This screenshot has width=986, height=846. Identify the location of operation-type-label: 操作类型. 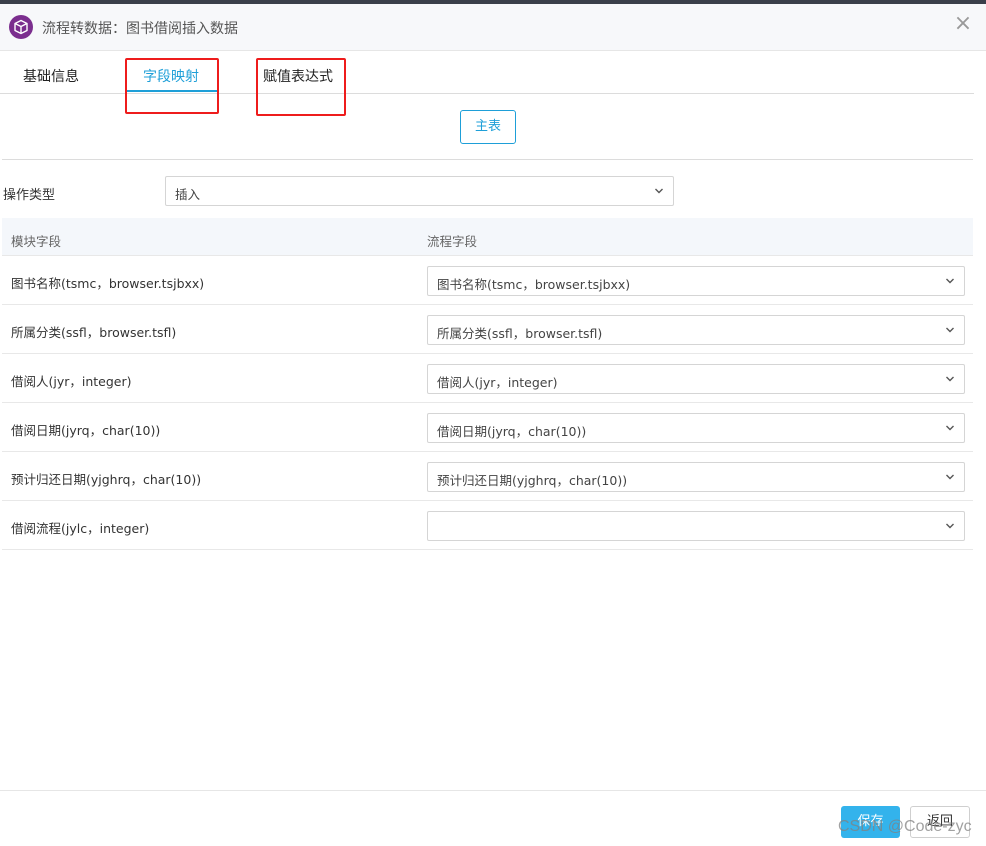
(29, 195).